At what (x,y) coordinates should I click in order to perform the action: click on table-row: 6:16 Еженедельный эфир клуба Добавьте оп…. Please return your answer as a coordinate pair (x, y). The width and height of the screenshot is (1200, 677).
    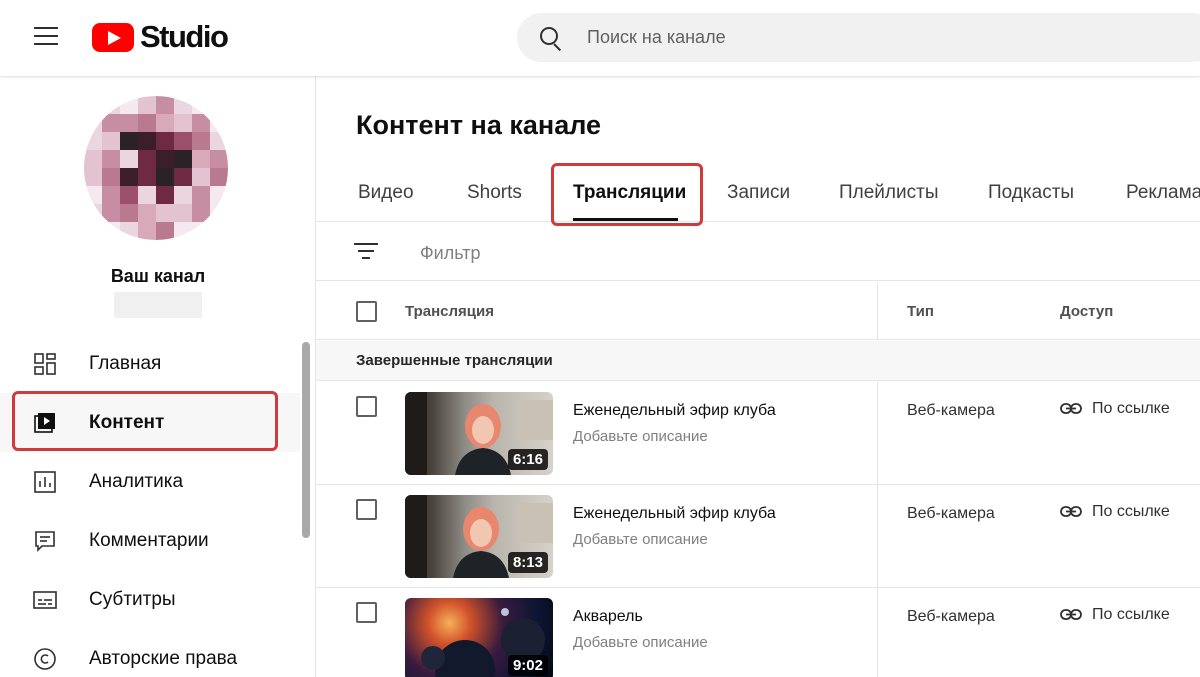
    Looking at the image, I should click on (758, 433).